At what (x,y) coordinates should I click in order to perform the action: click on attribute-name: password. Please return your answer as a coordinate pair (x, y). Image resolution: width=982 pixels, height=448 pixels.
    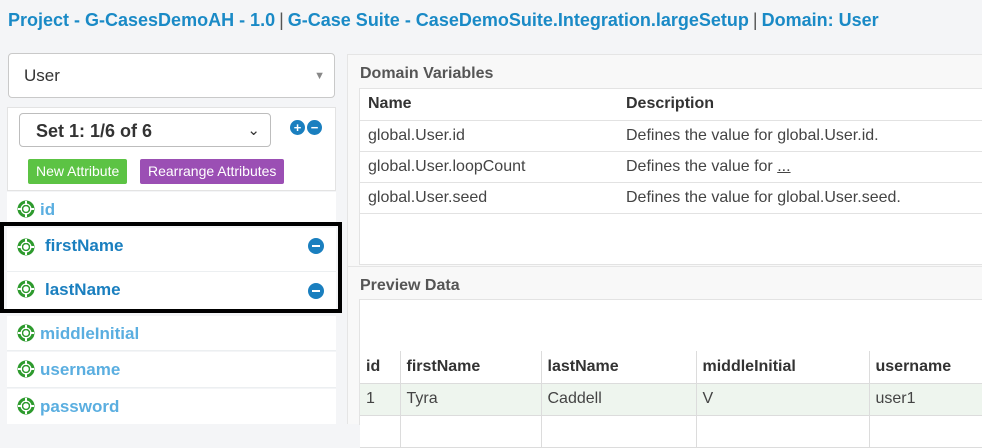
    Looking at the image, I should click on (80, 406).